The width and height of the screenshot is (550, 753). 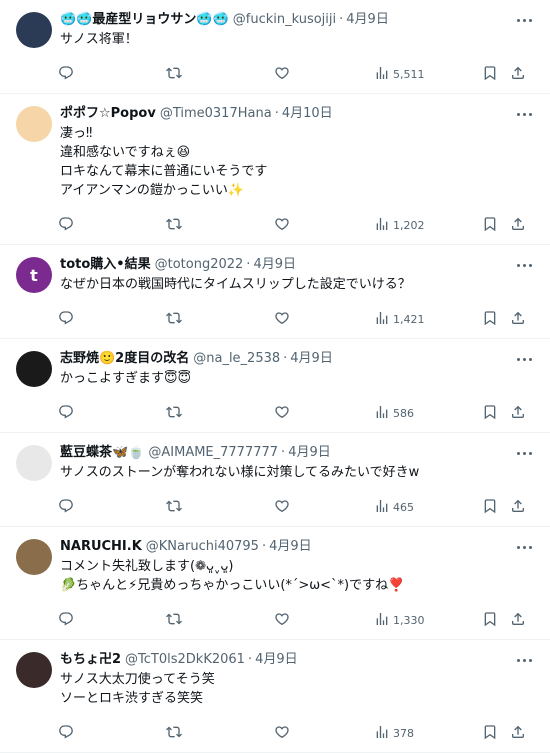 I want to click on user-handle: @fuckin_kusojiji, so click(x=284, y=20).